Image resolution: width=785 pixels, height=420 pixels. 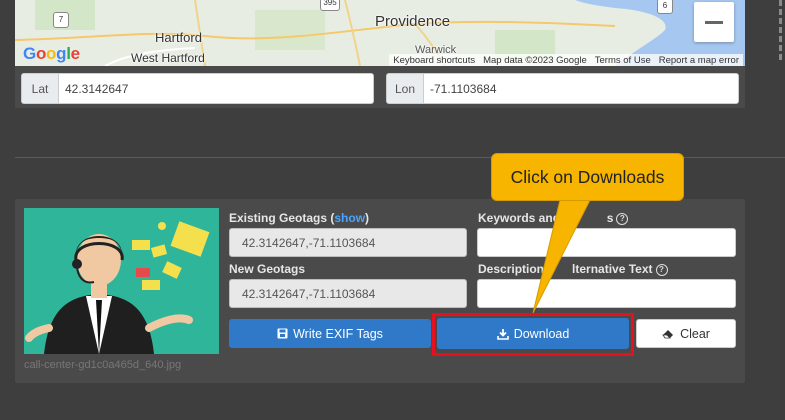 I want to click on description-label: Description lternative Text?, so click(x=573, y=269).